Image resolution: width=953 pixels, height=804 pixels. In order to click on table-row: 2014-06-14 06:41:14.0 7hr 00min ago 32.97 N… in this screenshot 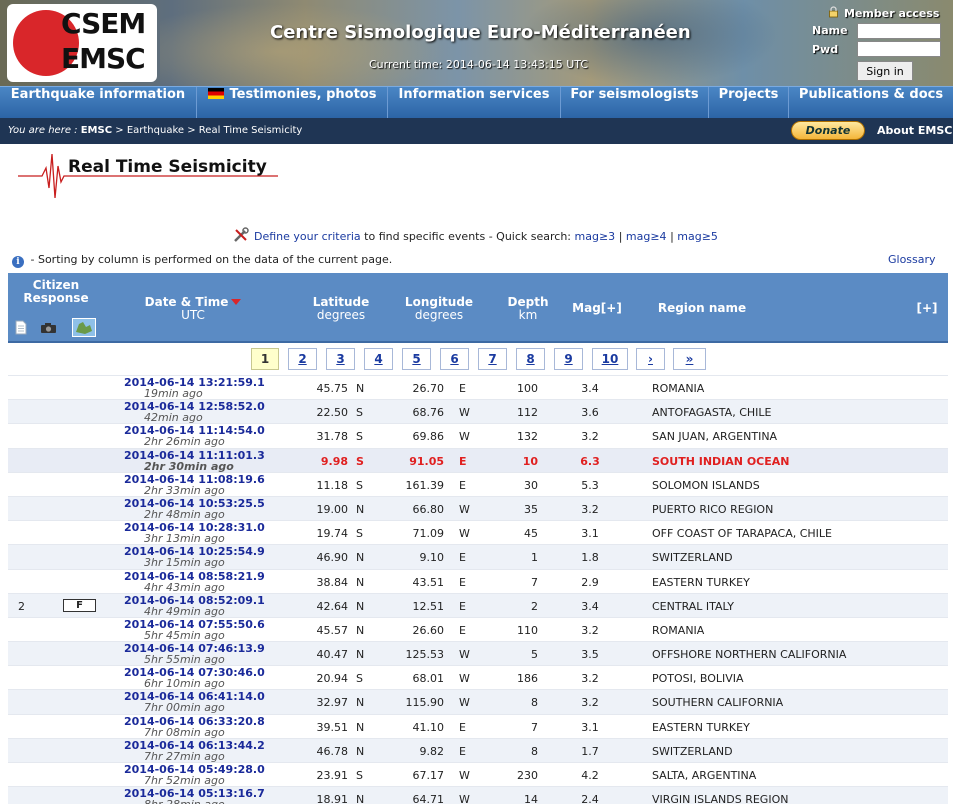, I will do `click(478, 701)`.